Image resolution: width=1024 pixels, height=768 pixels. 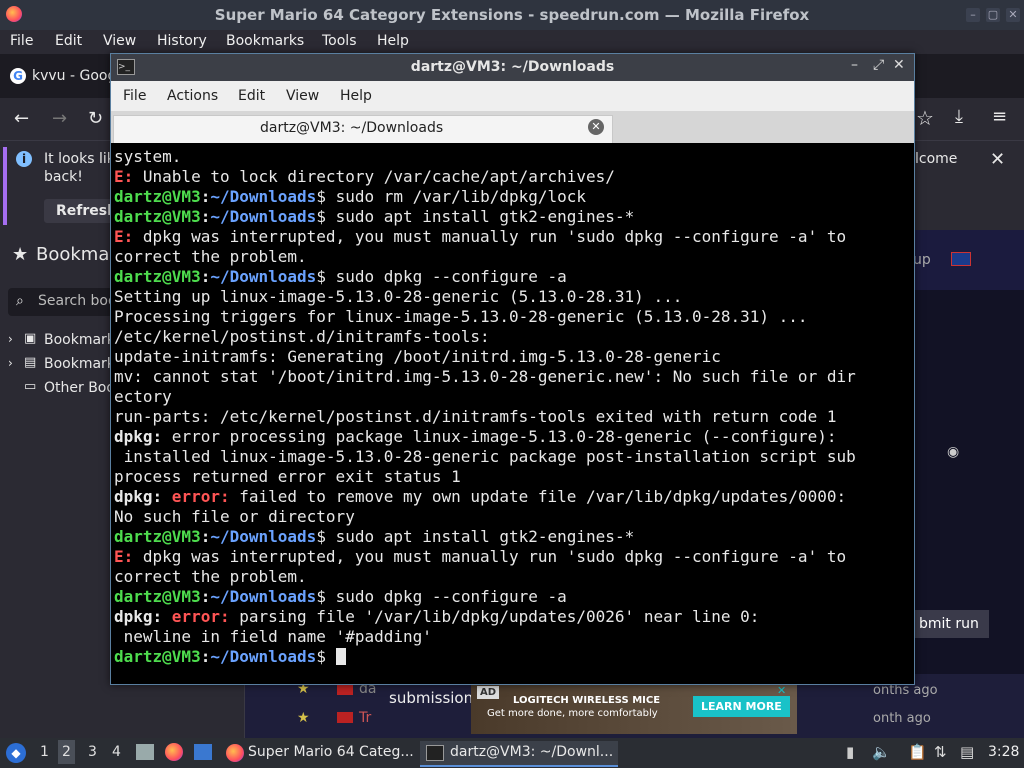 I want to click on clipboard-icon: 📋, so click(x=917, y=752).